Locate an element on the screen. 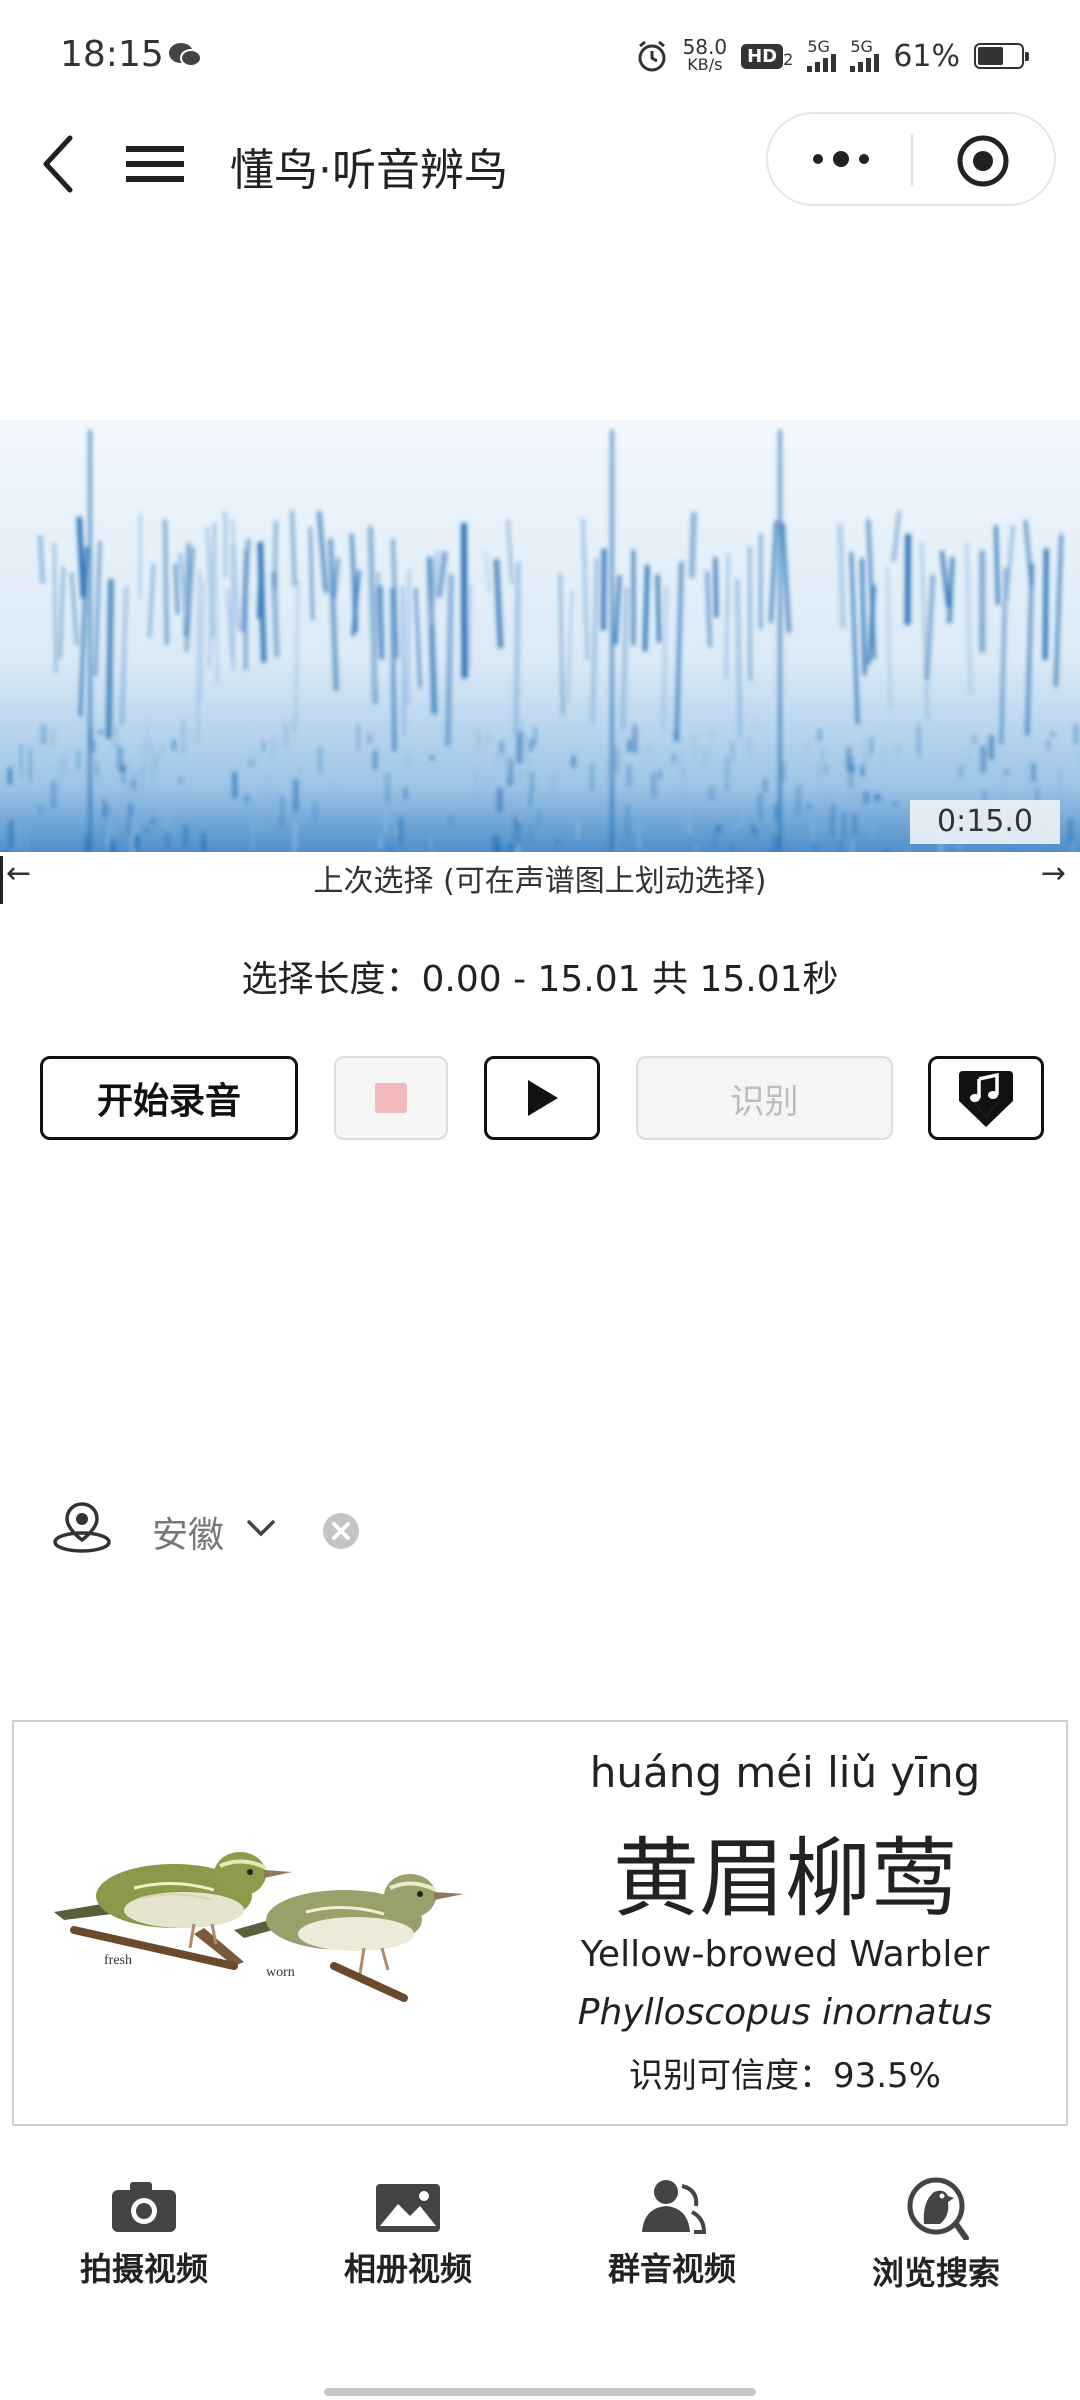  image-icon is located at coordinates (408, 2208).